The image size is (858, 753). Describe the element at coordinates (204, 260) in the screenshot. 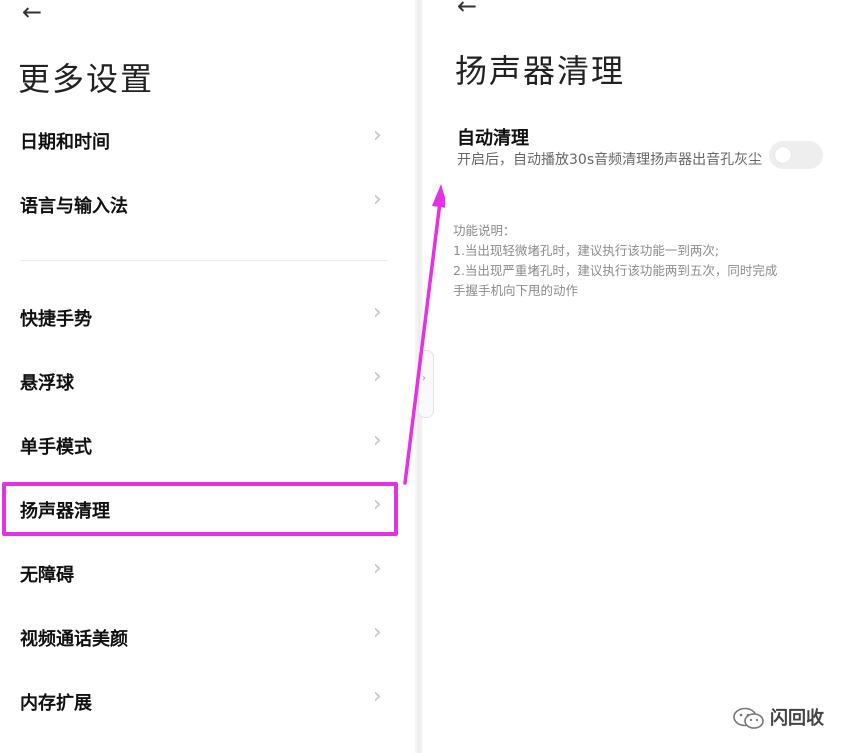

I see `group-divider` at that location.